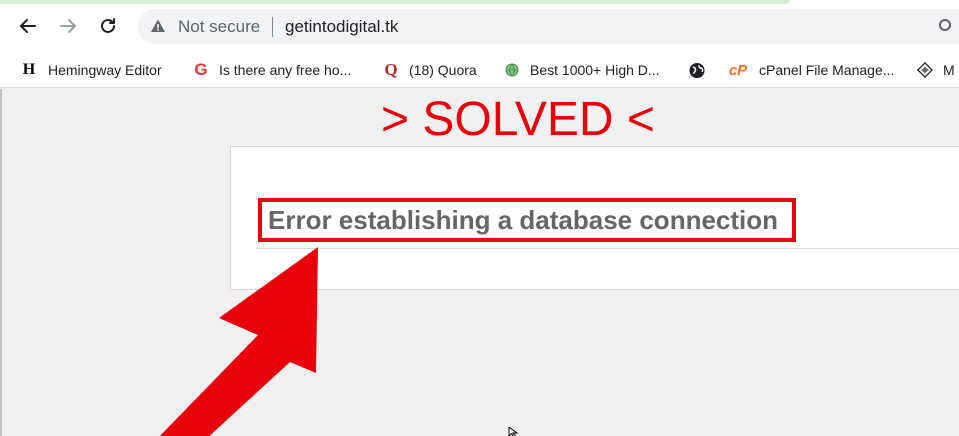  Describe the element at coordinates (513, 431) in the screenshot. I see `mouse-cursor-icon` at that location.